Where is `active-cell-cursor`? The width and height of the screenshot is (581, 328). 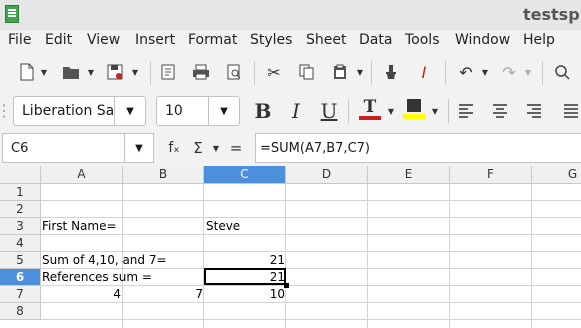
active-cell-cursor is located at coordinates (245, 276).